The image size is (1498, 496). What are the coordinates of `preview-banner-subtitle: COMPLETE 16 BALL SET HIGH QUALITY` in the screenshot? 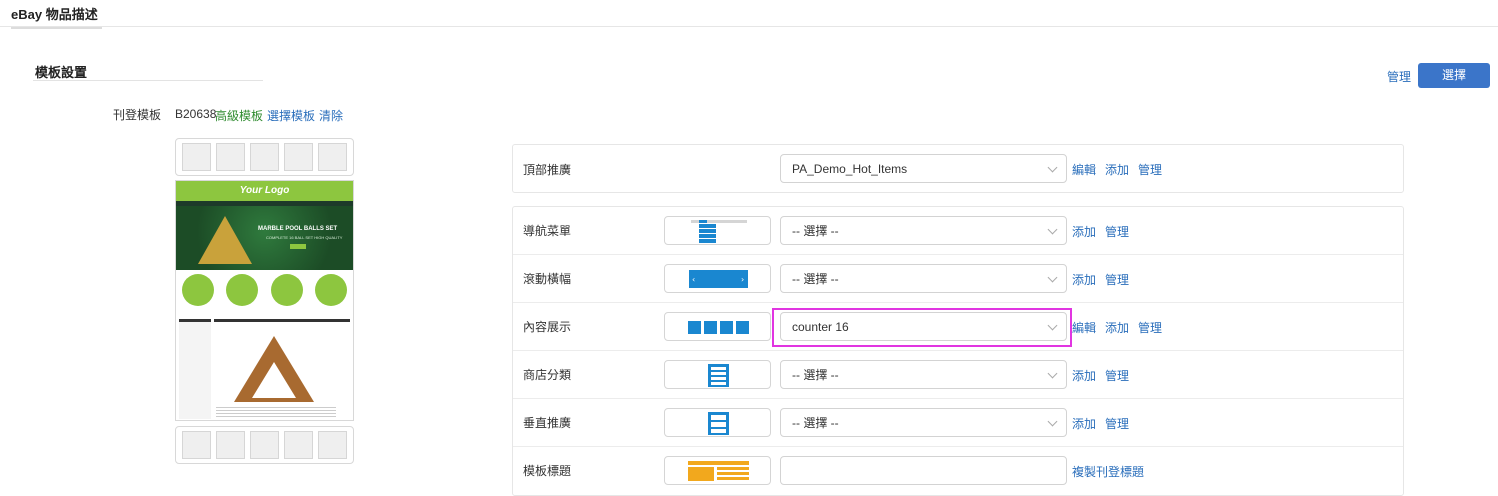 It's located at (304, 237).